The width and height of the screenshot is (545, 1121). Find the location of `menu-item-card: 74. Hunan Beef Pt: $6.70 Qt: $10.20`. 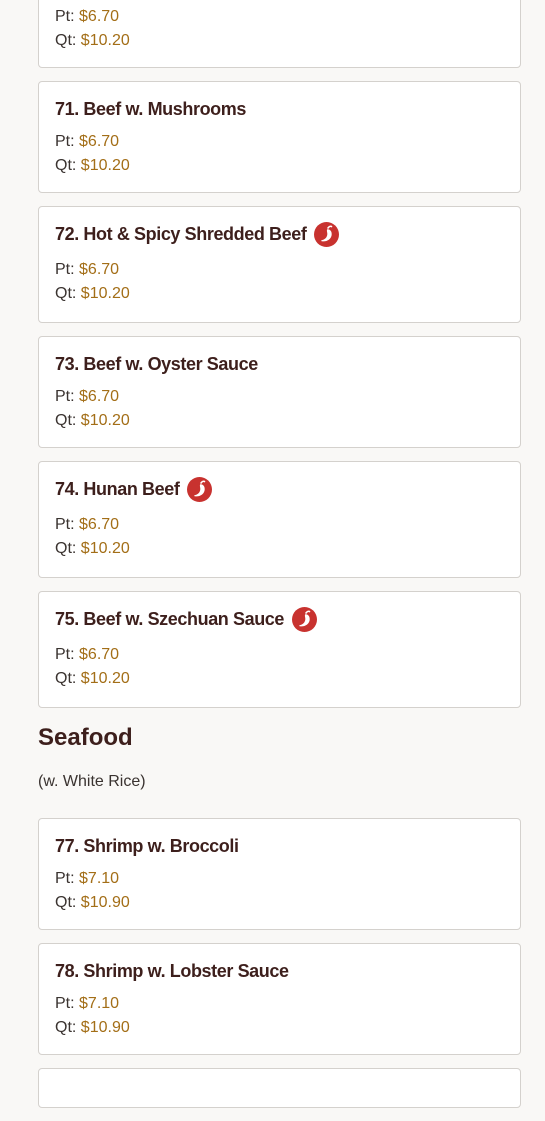

menu-item-card: 74. Hunan Beef Pt: $6.70 Qt: $10.20 is located at coordinates (279, 519).